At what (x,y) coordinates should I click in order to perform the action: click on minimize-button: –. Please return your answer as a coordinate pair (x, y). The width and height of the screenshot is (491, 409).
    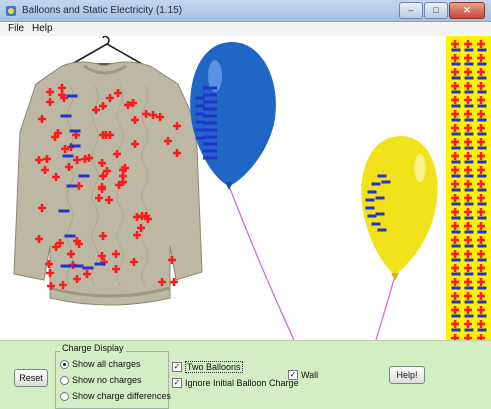
    Looking at the image, I should click on (411, 10).